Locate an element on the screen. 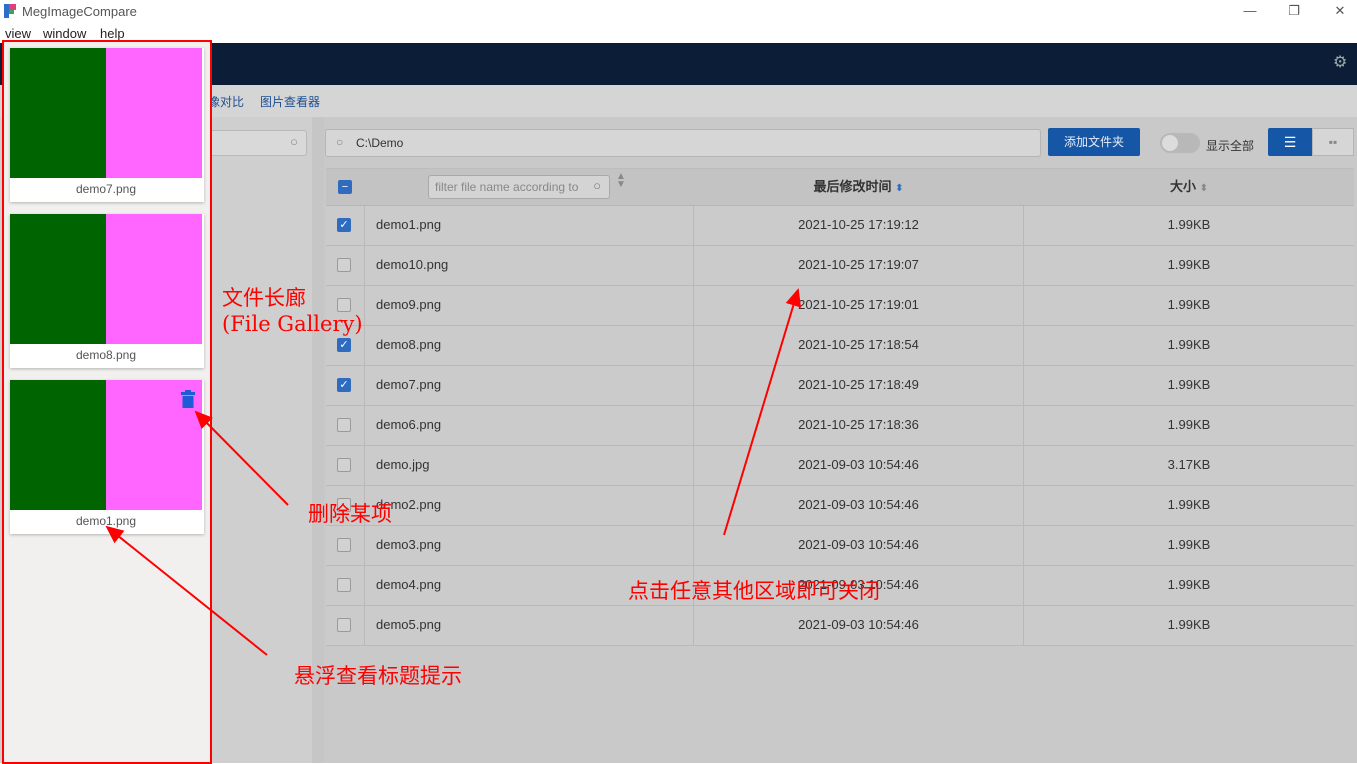 The height and width of the screenshot is (764, 1357). annotation-hover: 悬浮查看标题提示 is located at coordinates (378, 676).